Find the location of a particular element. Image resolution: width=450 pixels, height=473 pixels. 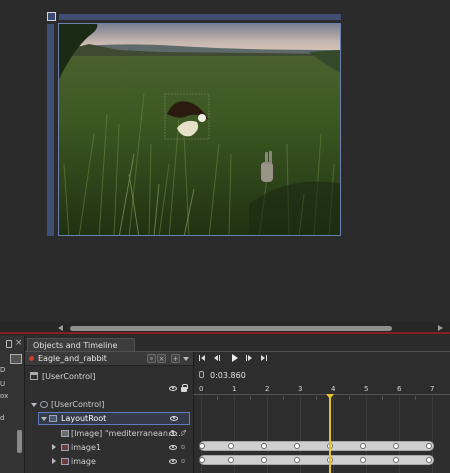

scroll-left-icon is located at coordinates (60, 328).